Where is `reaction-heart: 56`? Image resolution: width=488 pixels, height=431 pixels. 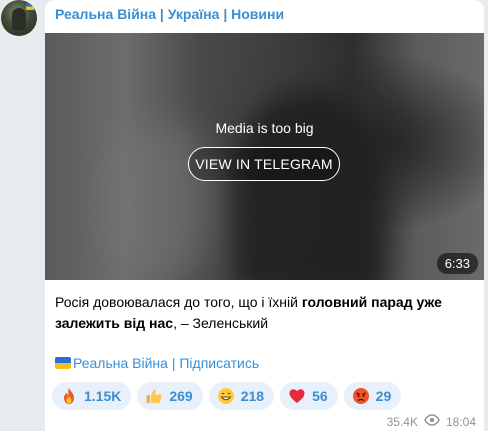 reaction-heart: 56 is located at coordinates (309, 396).